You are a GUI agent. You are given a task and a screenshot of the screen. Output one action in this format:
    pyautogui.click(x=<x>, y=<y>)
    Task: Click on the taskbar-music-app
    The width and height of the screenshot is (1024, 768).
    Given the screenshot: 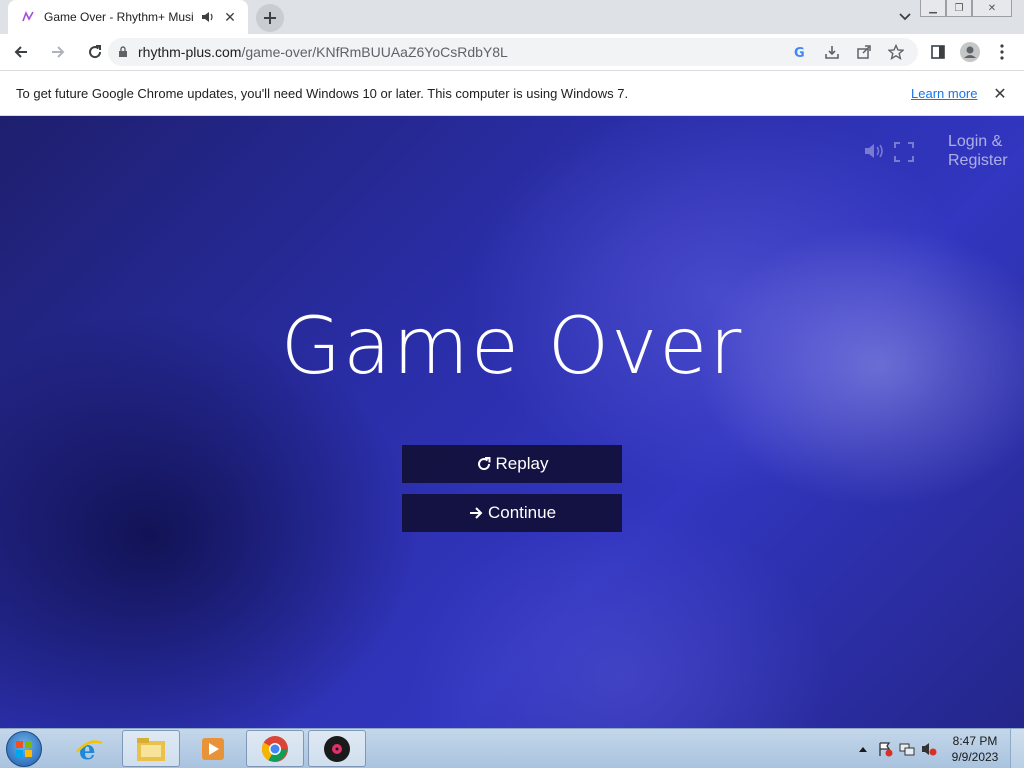 What is the action you would take?
    pyautogui.click(x=337, y=748)
    